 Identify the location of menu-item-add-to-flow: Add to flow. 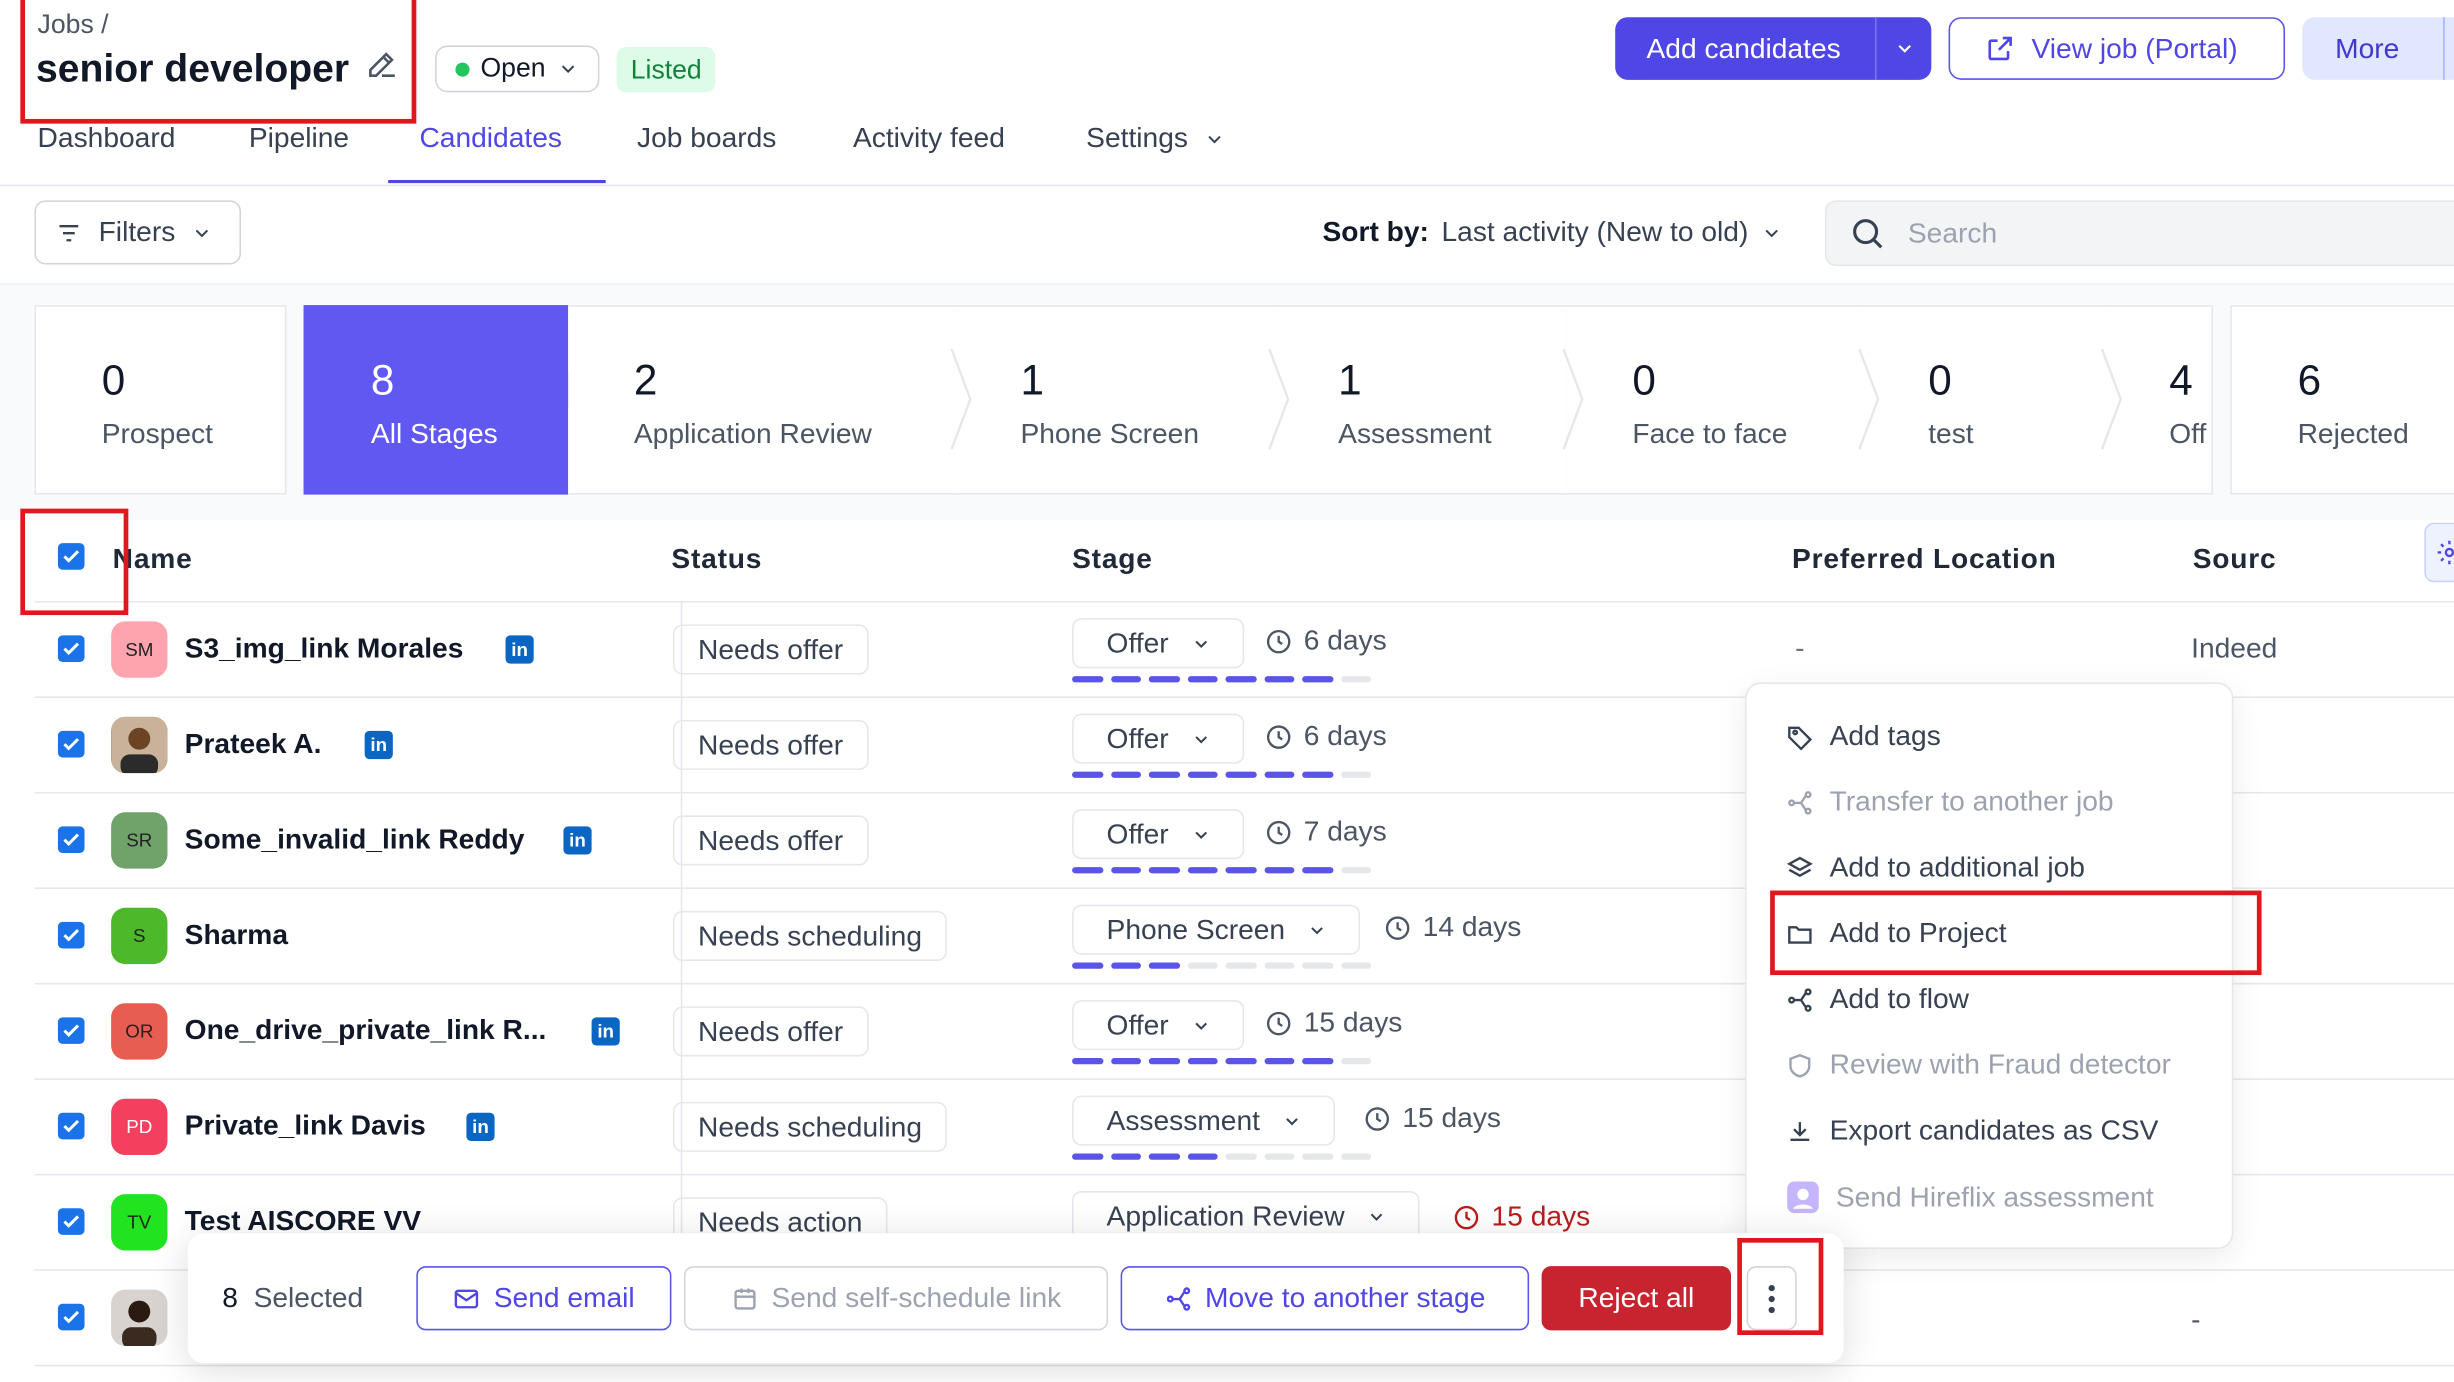
(1877, 999).